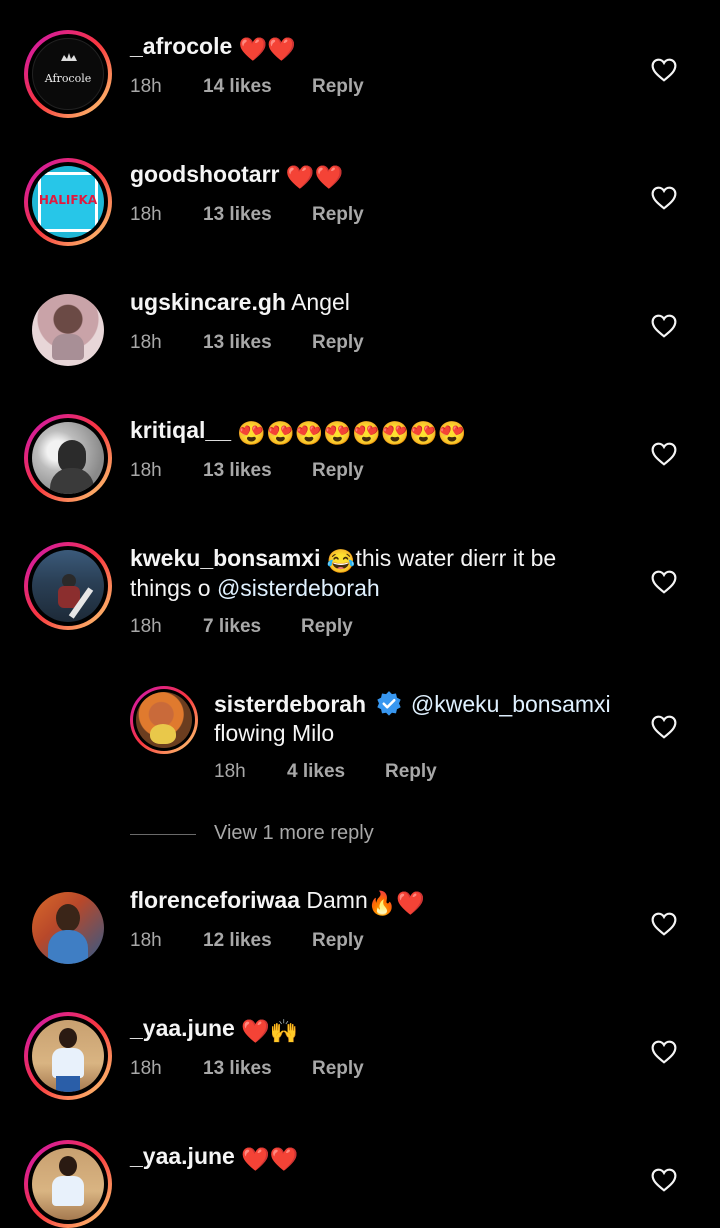 The height and width of the screenshot is (1228, 720). I want to click on comment-username: kweku_bonsamxi, so click(225, 558).